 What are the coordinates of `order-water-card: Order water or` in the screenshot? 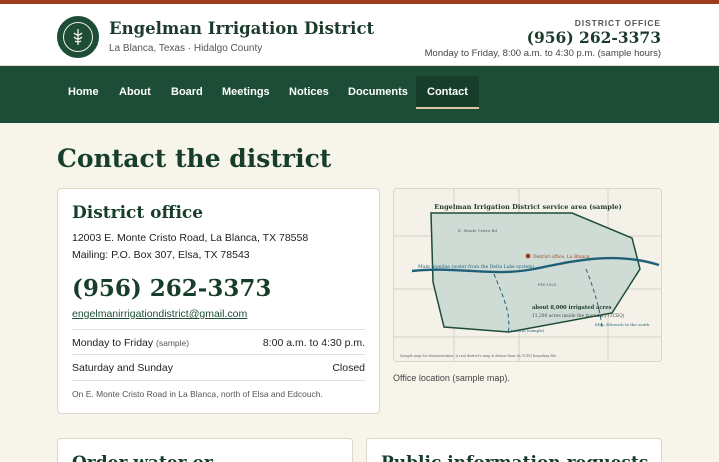 It's located at (205, 450).